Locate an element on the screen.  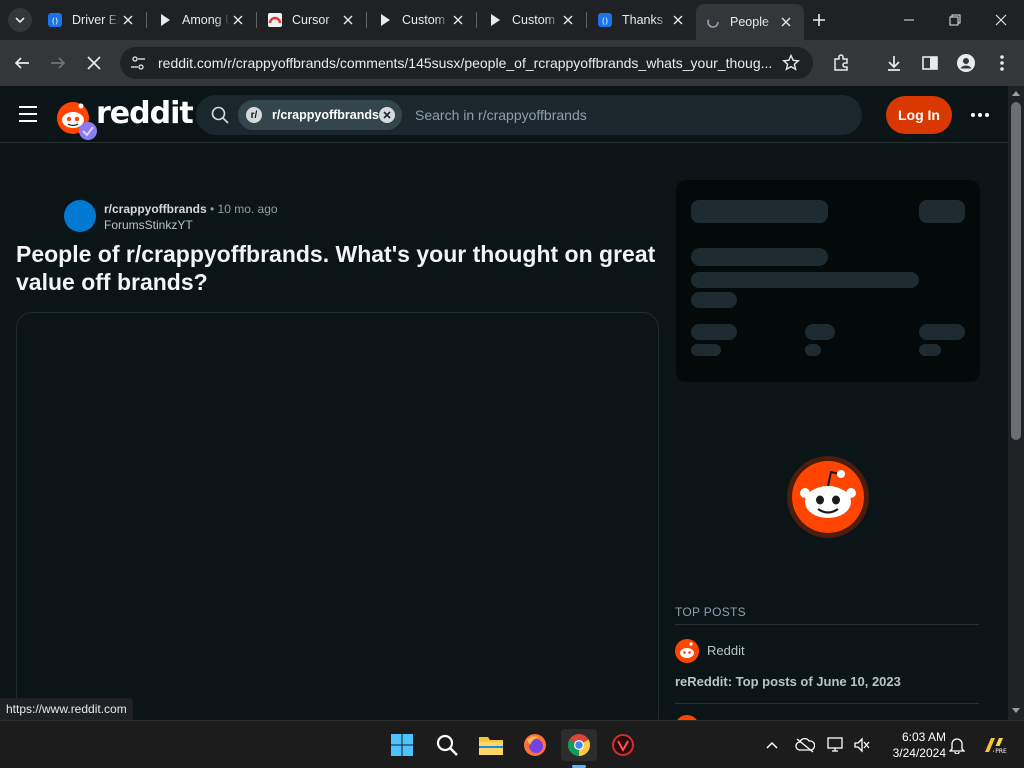
subreddit-search-chip: r/ r/crappyoffbrands is located at coordinates (320, 115).